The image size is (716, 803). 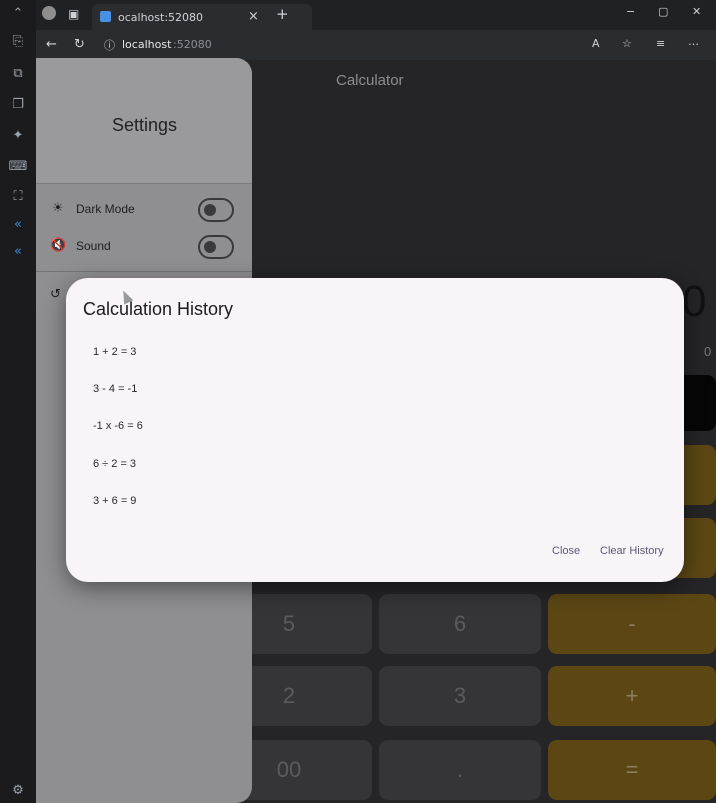 What do you see at coordinates (18, 41) in the screenshot?
I see `notification-icon: ⎘` at bounding box center [18, 41].